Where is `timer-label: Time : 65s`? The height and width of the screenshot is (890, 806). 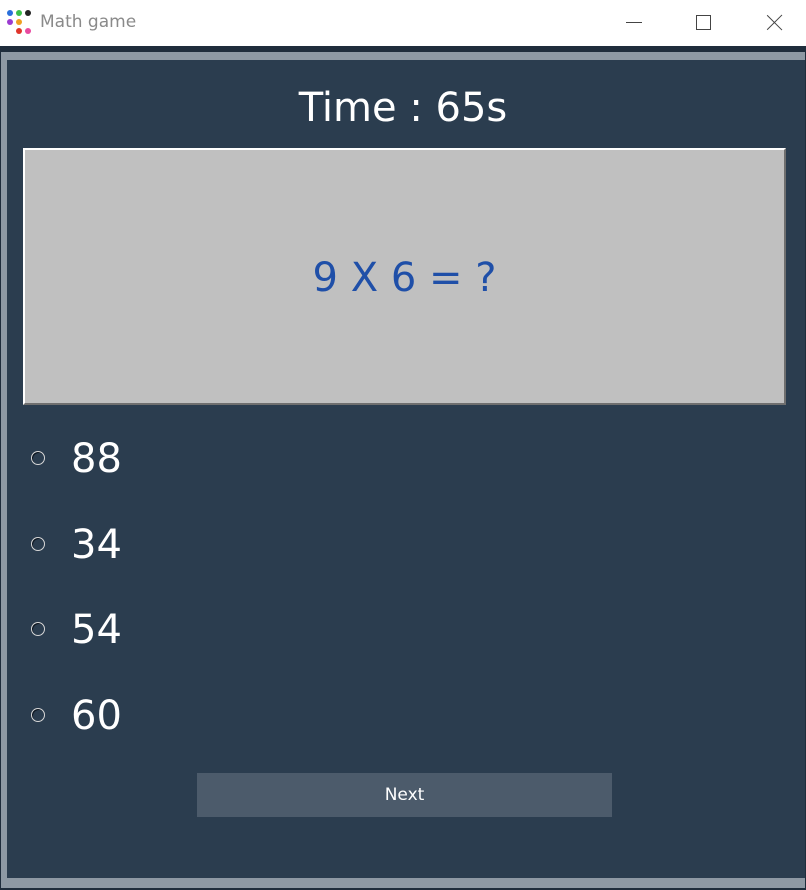 timer-label: Time : 65s is located at coordinates (403, 108).